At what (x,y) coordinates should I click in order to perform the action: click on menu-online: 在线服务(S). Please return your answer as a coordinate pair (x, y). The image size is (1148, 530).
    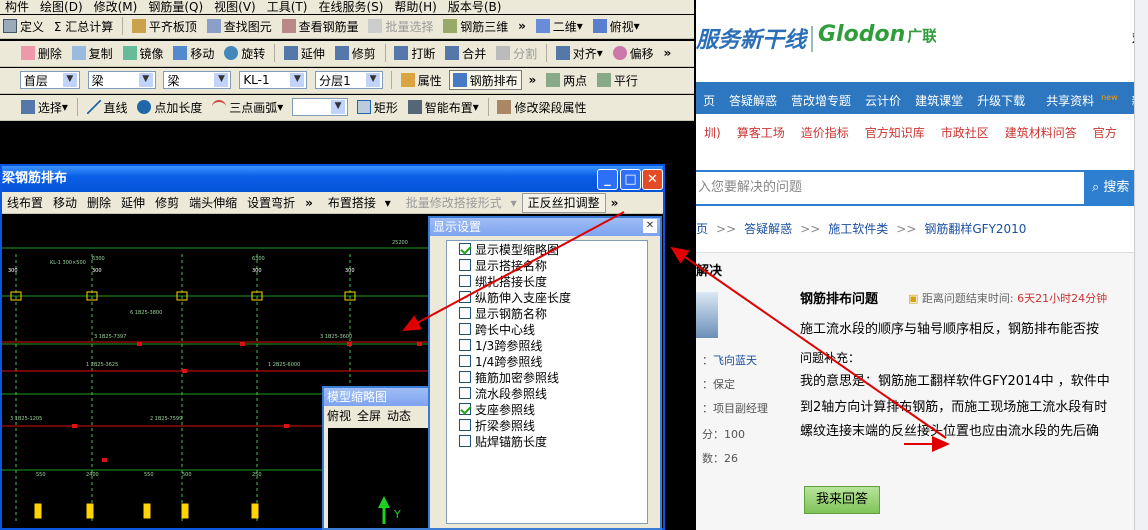
    Looking at the image, I should click on (351, 7).